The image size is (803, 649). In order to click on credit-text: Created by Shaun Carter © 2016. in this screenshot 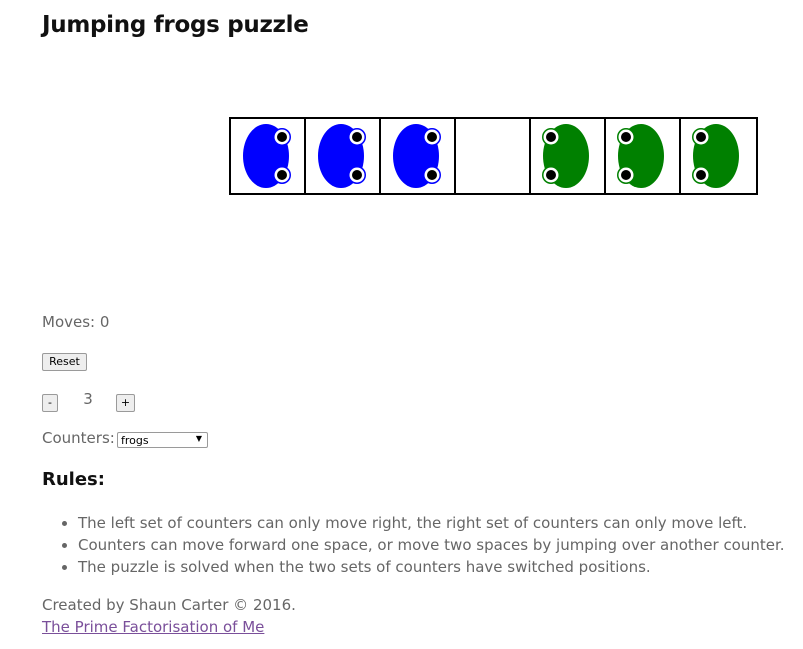, I will do `click(169, 605)`.